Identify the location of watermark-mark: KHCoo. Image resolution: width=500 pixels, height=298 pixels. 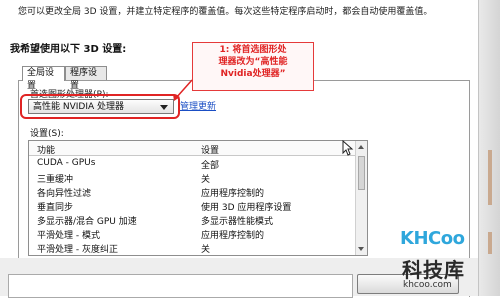
(432, 238).